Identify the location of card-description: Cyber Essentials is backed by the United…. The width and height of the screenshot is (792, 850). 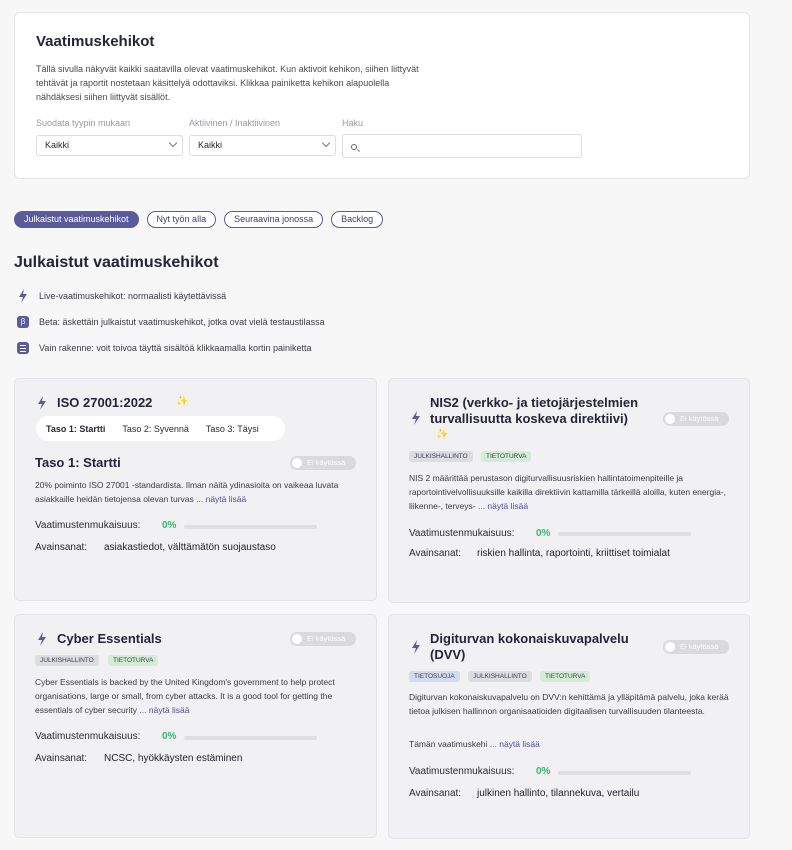
(196, 696).